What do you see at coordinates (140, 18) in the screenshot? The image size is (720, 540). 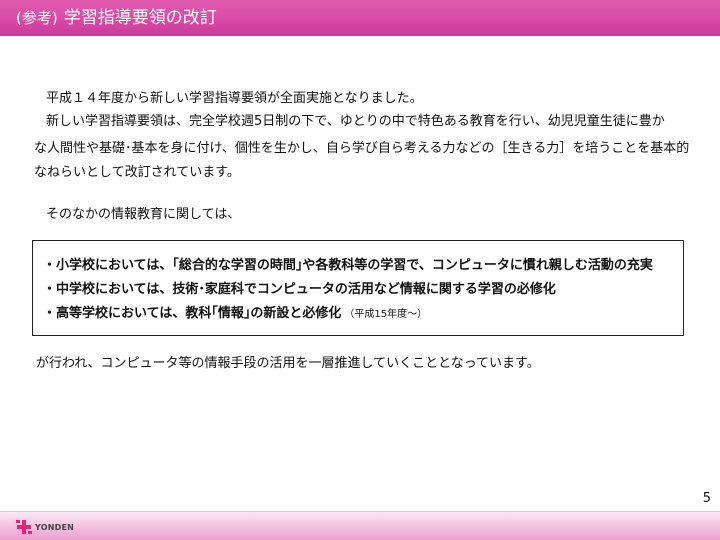 I see `title-main: 学習指導要領の改訂` at bounding box center [140, 18].